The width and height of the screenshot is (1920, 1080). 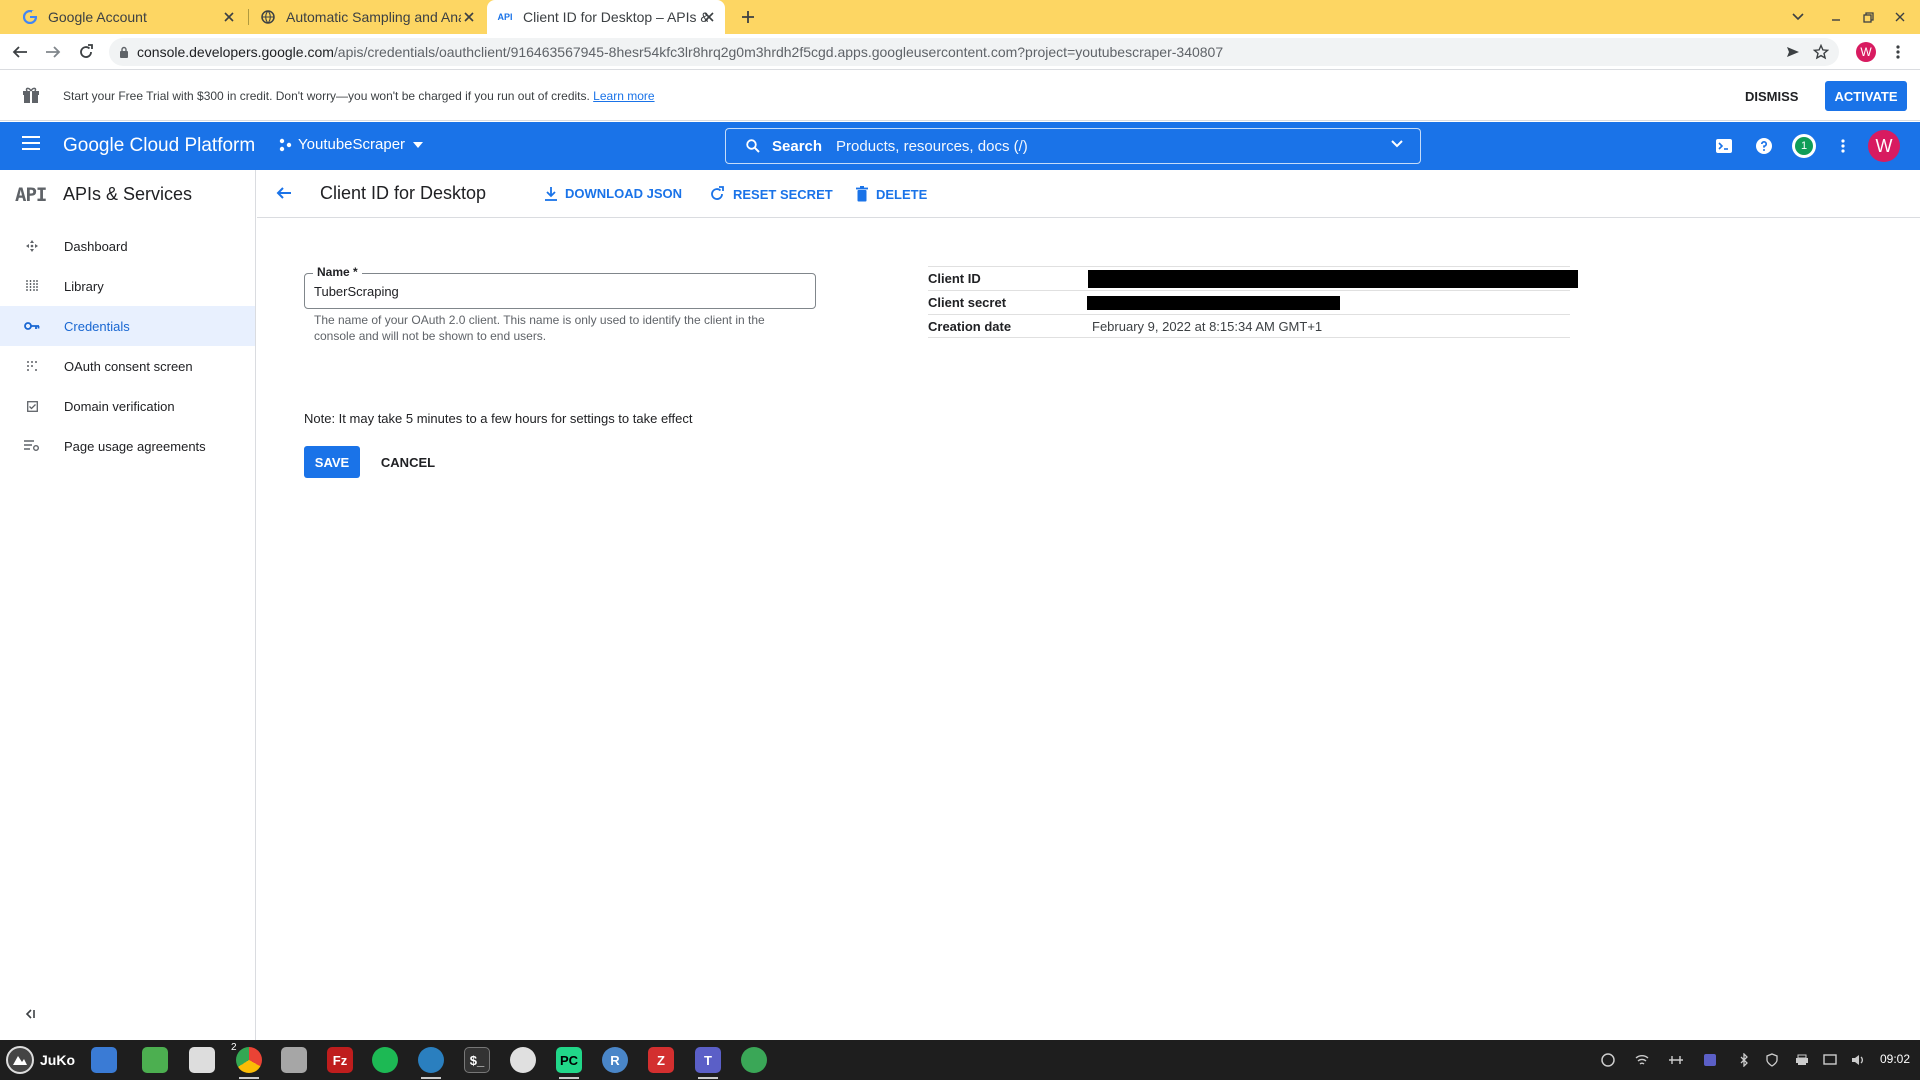 I want to click on creation-date-label: Creation date, so click(x=970, y=326).